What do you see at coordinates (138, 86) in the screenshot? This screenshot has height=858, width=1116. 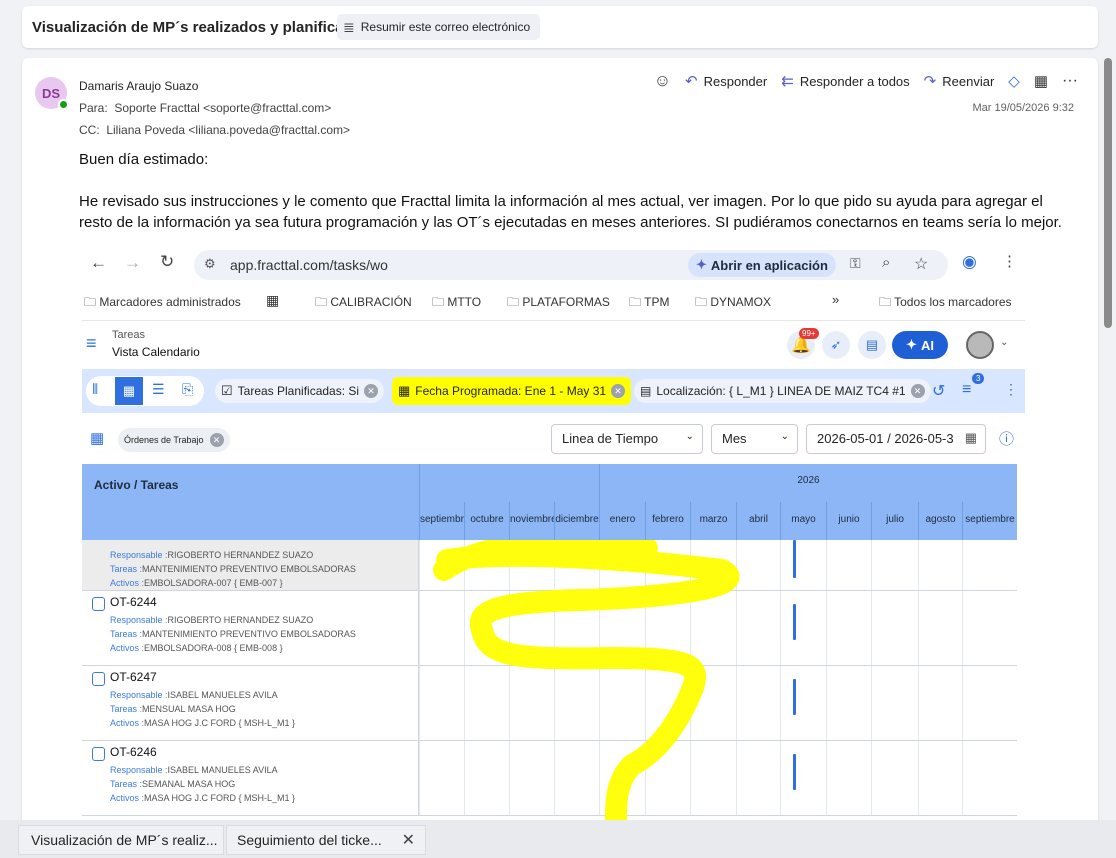 I see `sender-name: Damaris Araujo Suazo` at bounding box center [138, 86].